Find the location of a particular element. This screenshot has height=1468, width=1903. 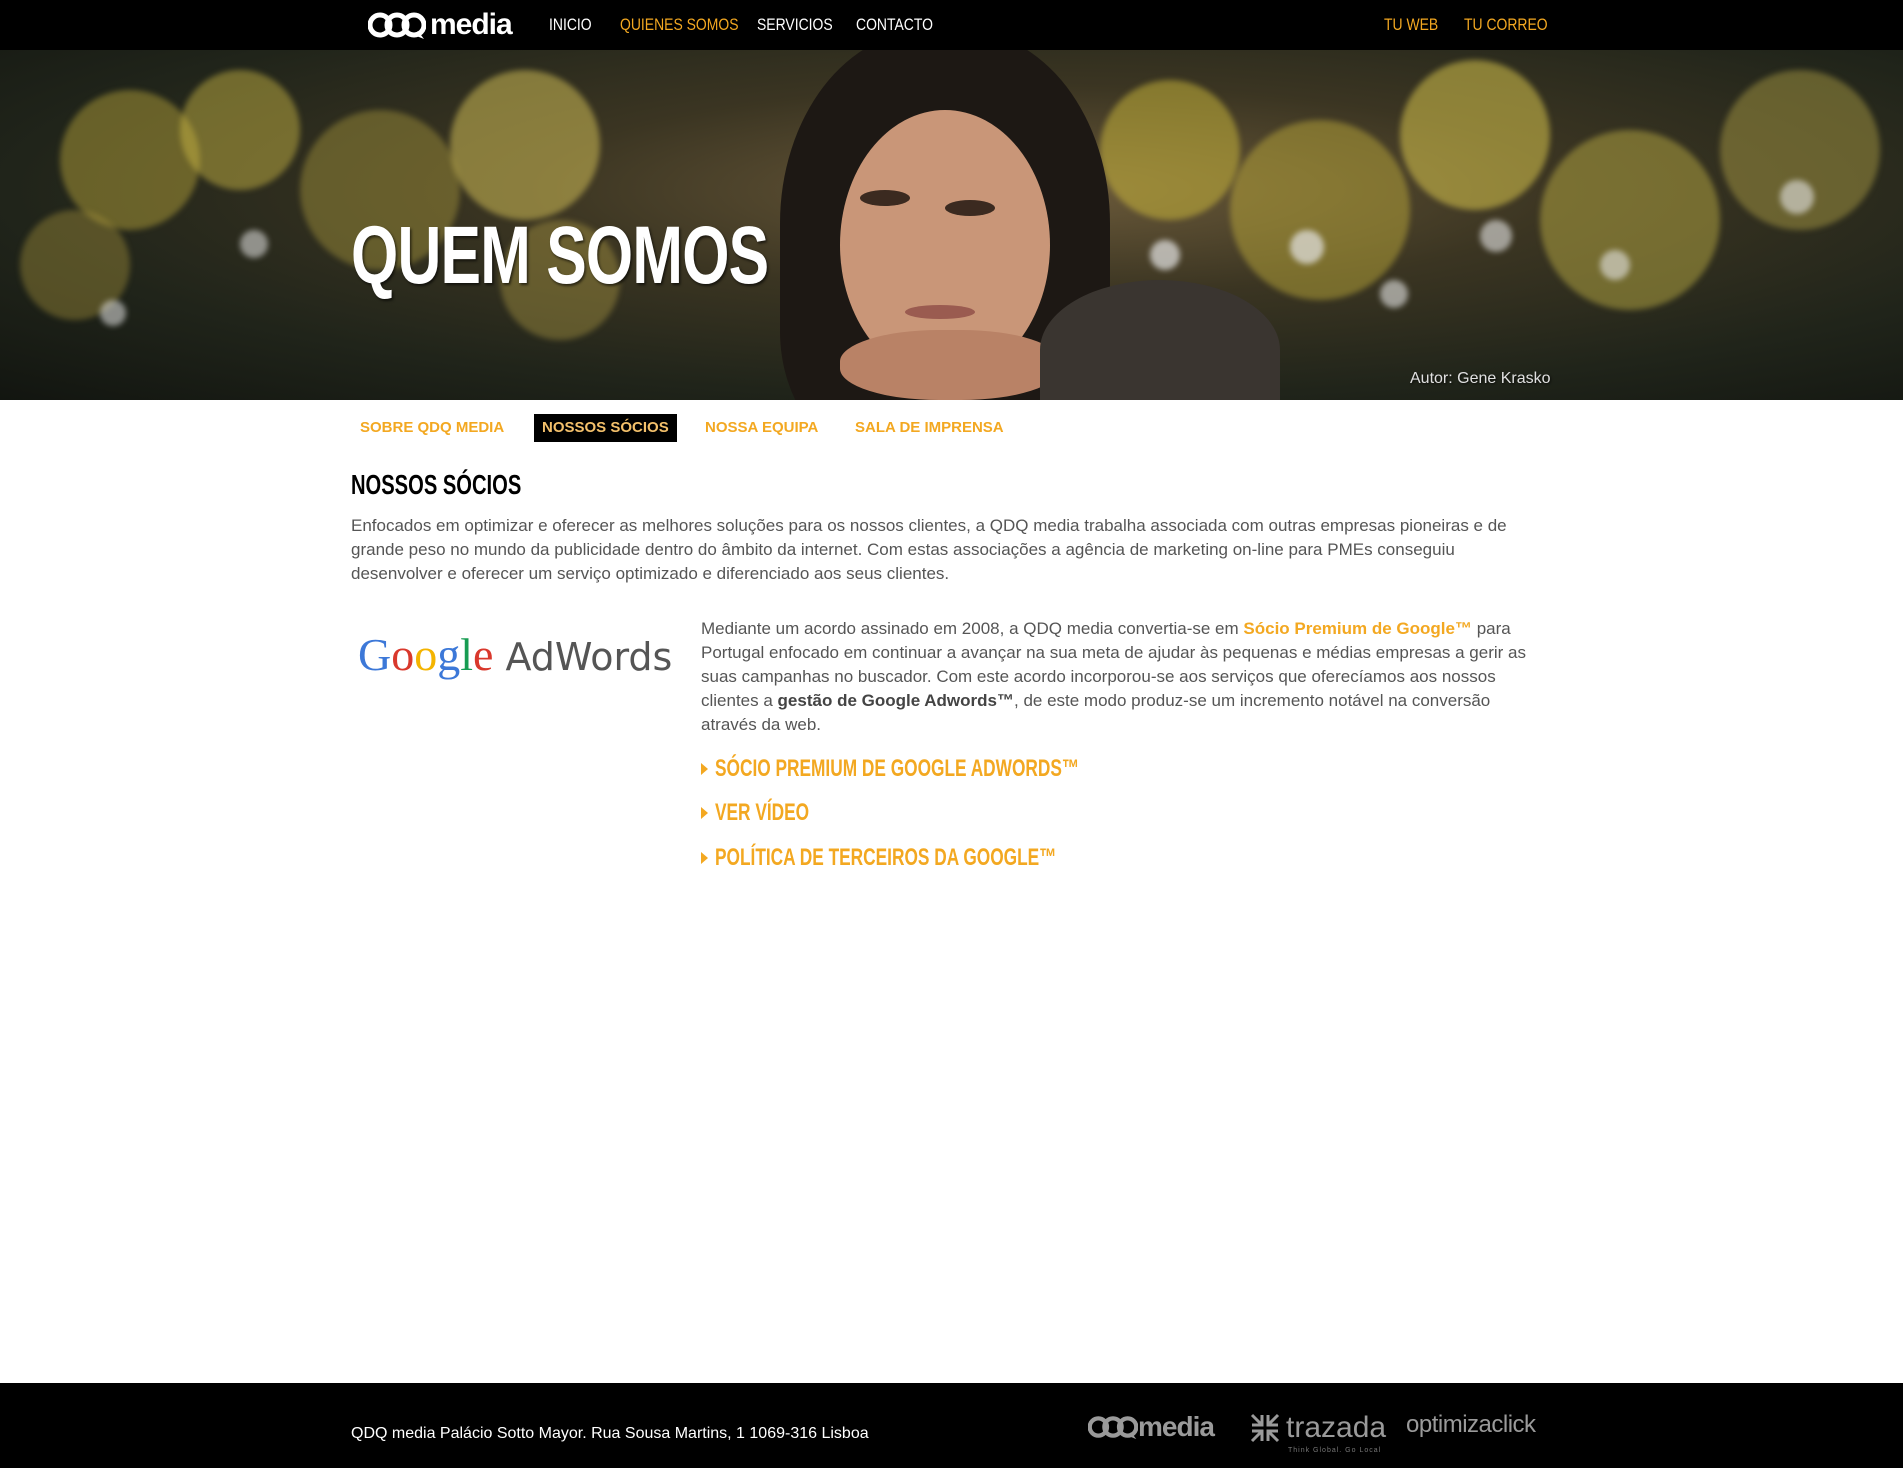

page-title: NOSSOS SÓCIOS is located at coordinates (436, 484).